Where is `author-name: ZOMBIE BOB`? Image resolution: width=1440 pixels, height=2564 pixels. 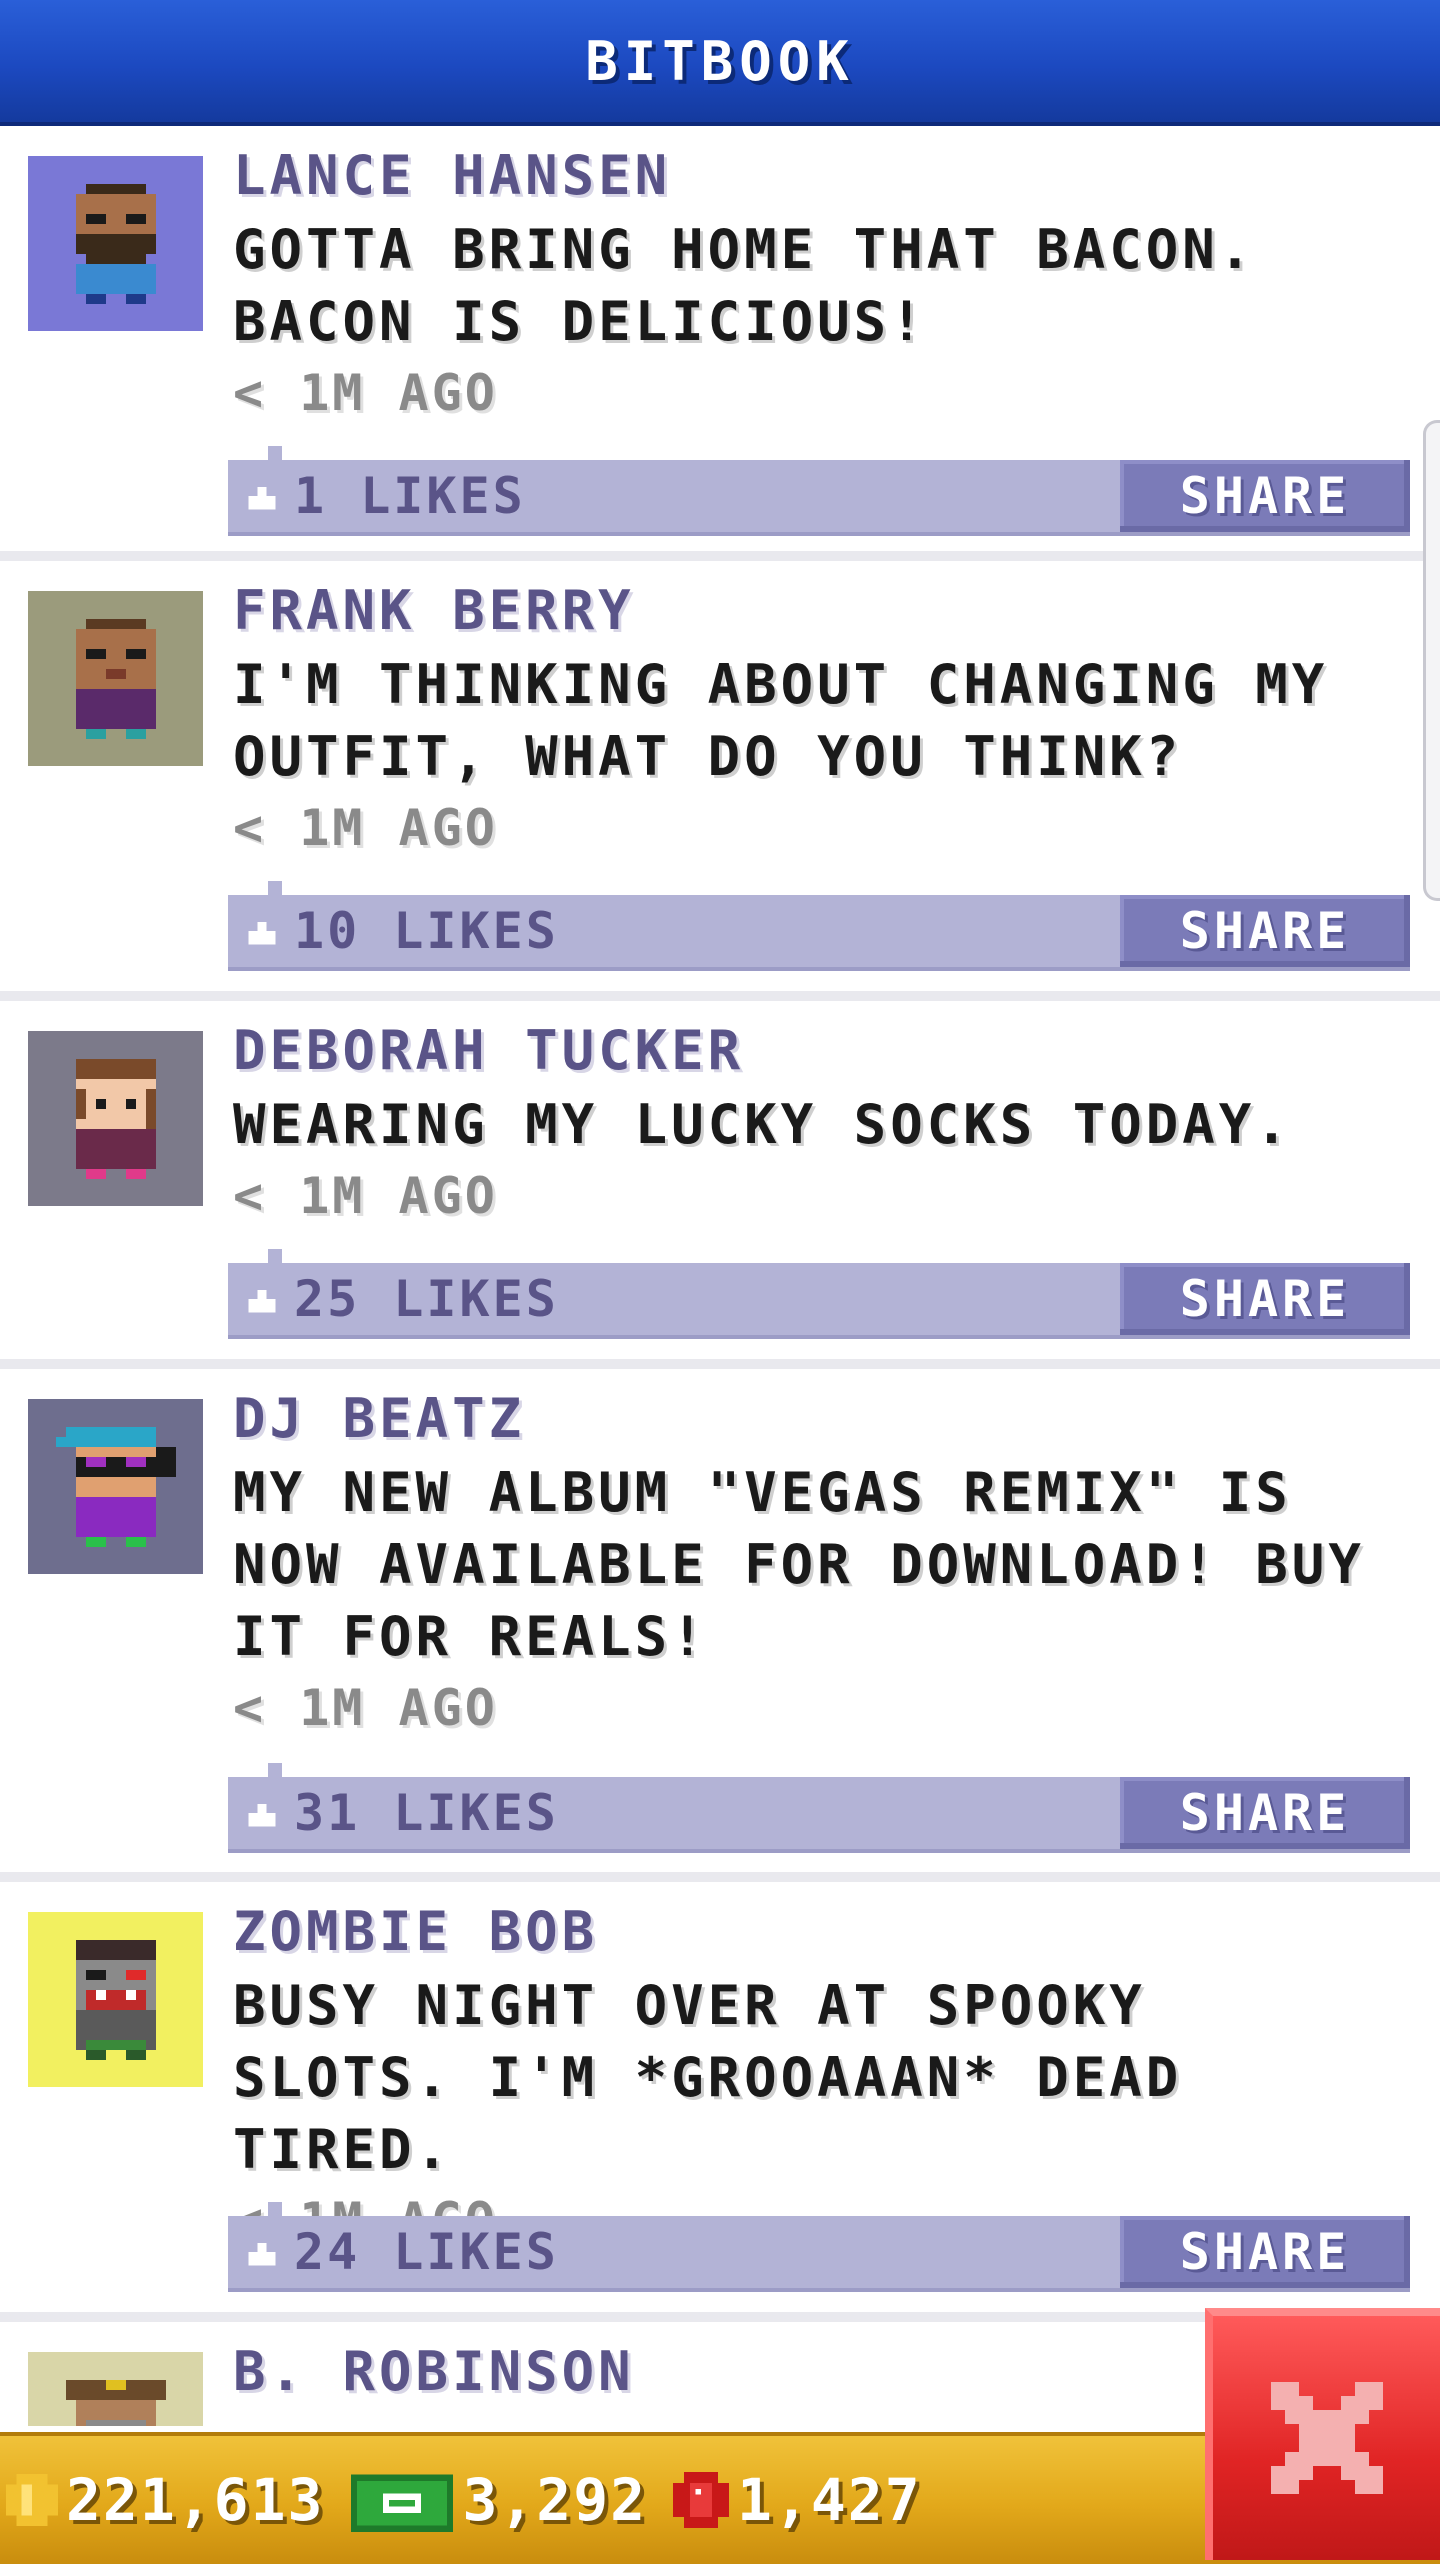 author-name: ZOMBIE BOB is located at coordinates (816, 1932).